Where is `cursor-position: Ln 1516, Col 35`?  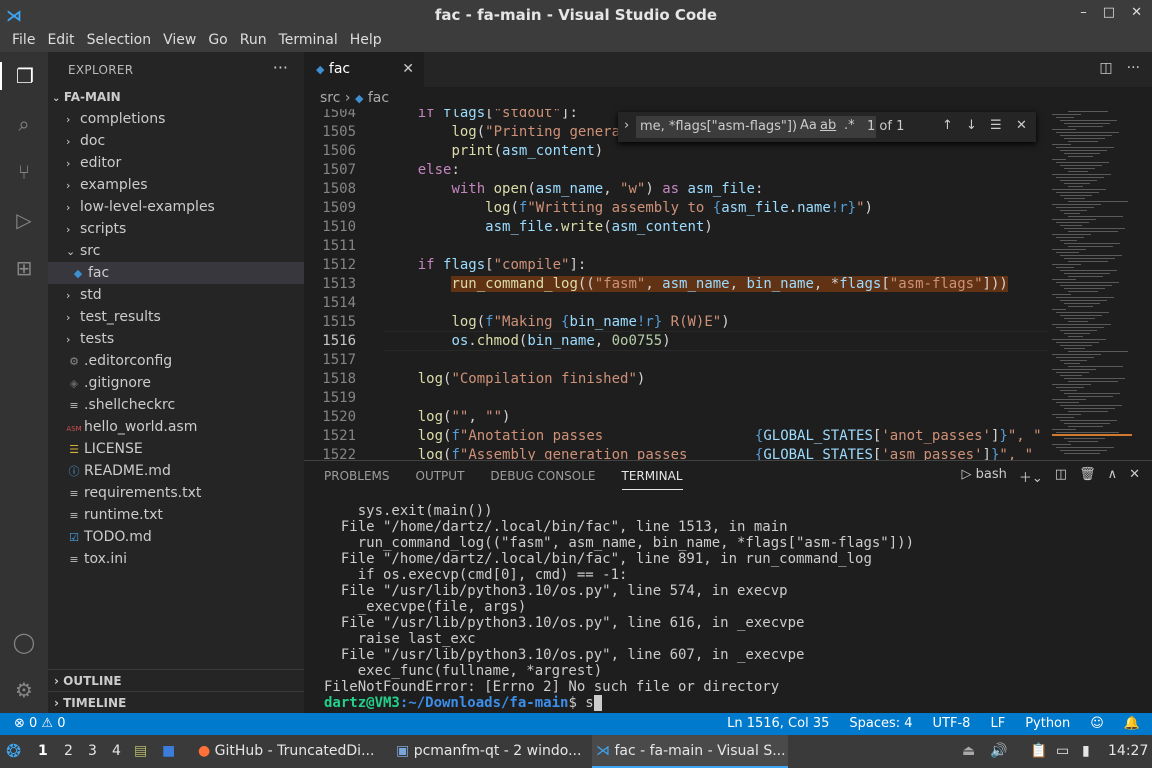 cursor-position: Ln 1516, Col 35 is located at coordinates (778, 724).